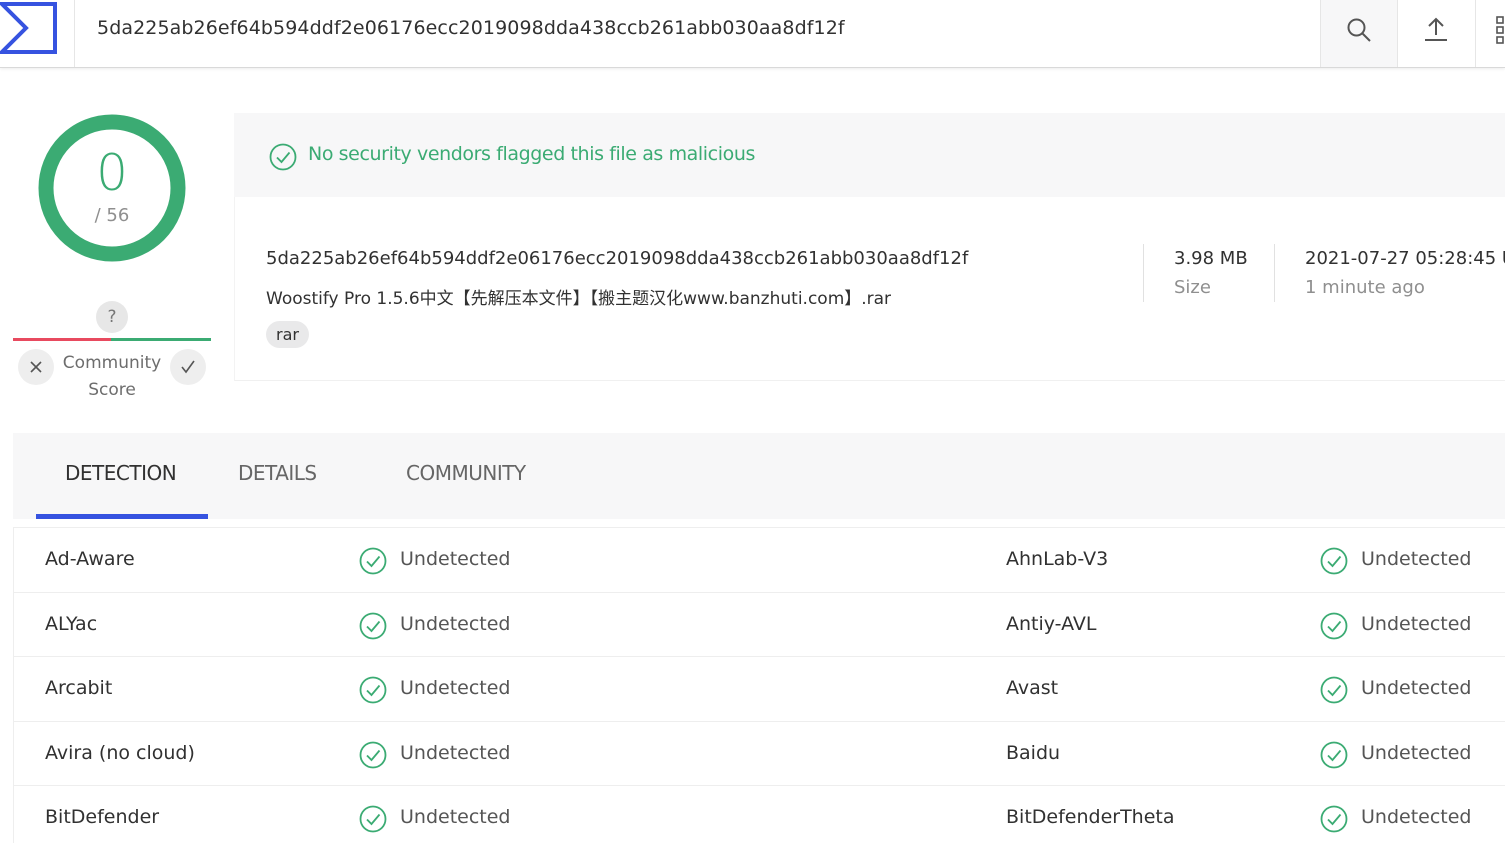 Image resolution: width=1505 pixels, height=850 pixels. What do you see at coordinates (1490, 33) in the screenshot?
I see `apps-menu-button` at bounding box center [1490, 33].